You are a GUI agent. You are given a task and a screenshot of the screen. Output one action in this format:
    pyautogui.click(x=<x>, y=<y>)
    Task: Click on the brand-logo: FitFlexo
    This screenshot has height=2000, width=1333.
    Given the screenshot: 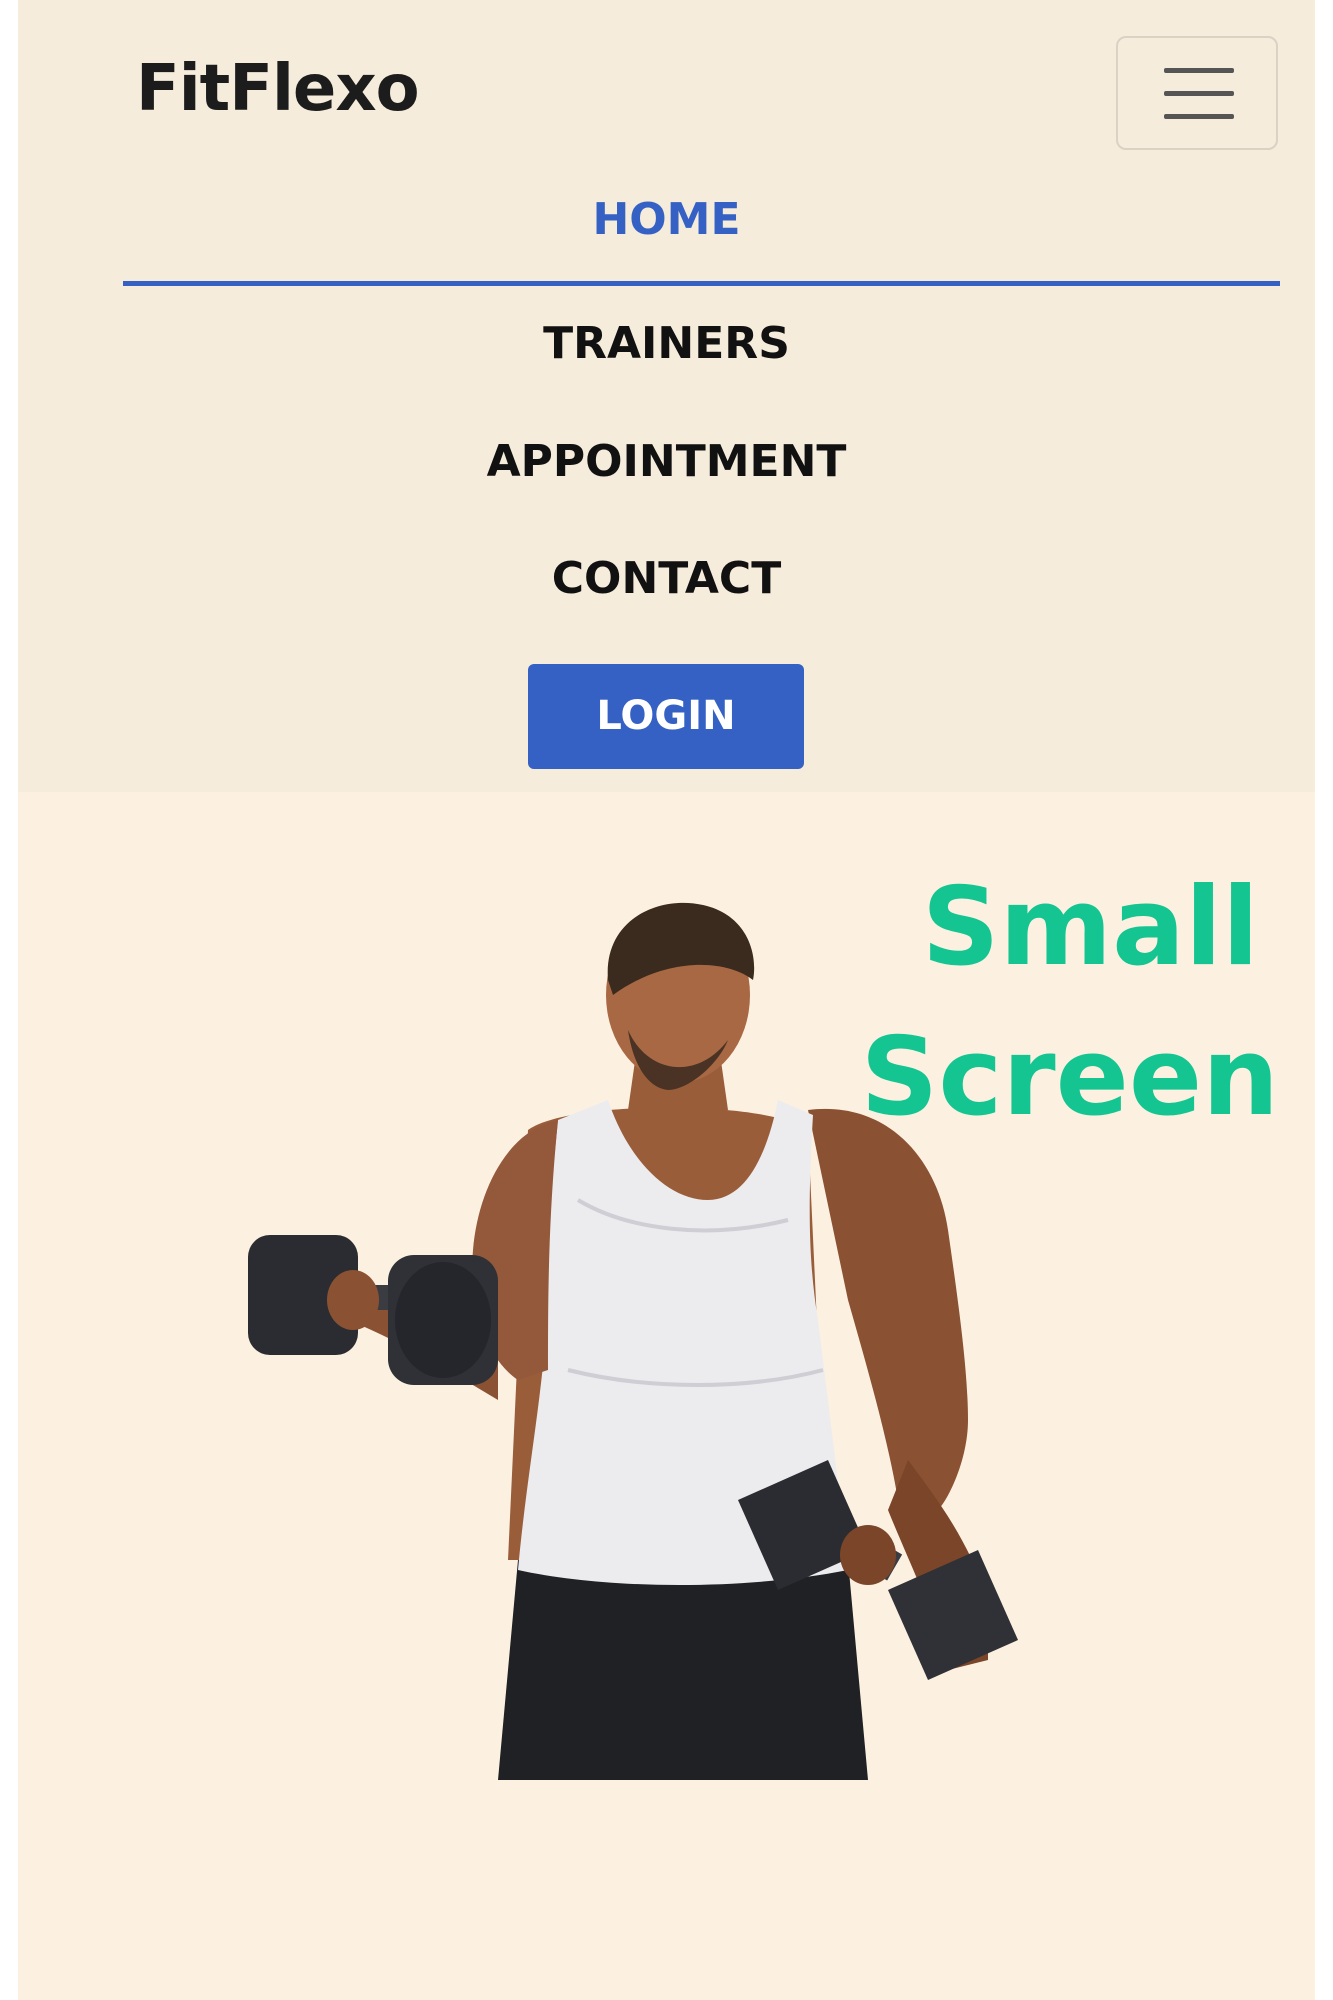 What is the action you would take?
    pyautogui.click(x=278, y=89)
    